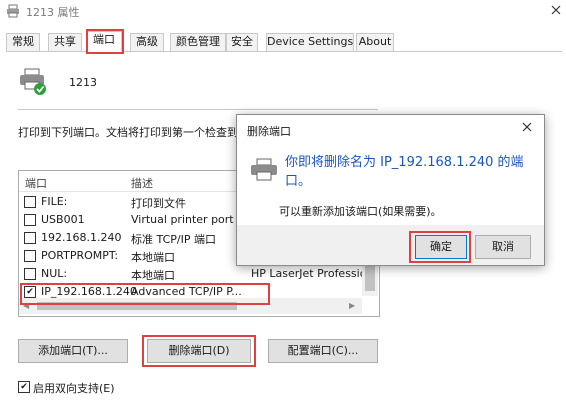 Image resolution: width=566 pixels, height=400 pixels. I want to click on port-row: NUL: 本地端口 HP LaserJet Professior, so click(195, 274).